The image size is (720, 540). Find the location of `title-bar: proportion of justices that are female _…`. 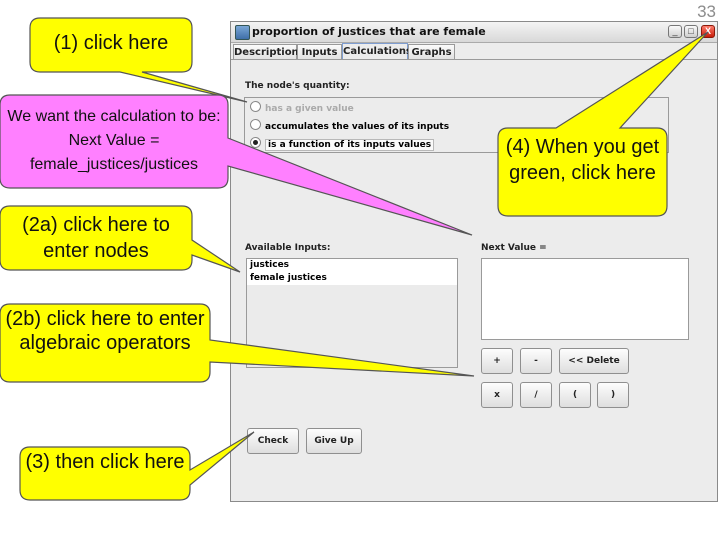

title-bar: proportion of justices that are female _… is located at coordinates (474, 32).